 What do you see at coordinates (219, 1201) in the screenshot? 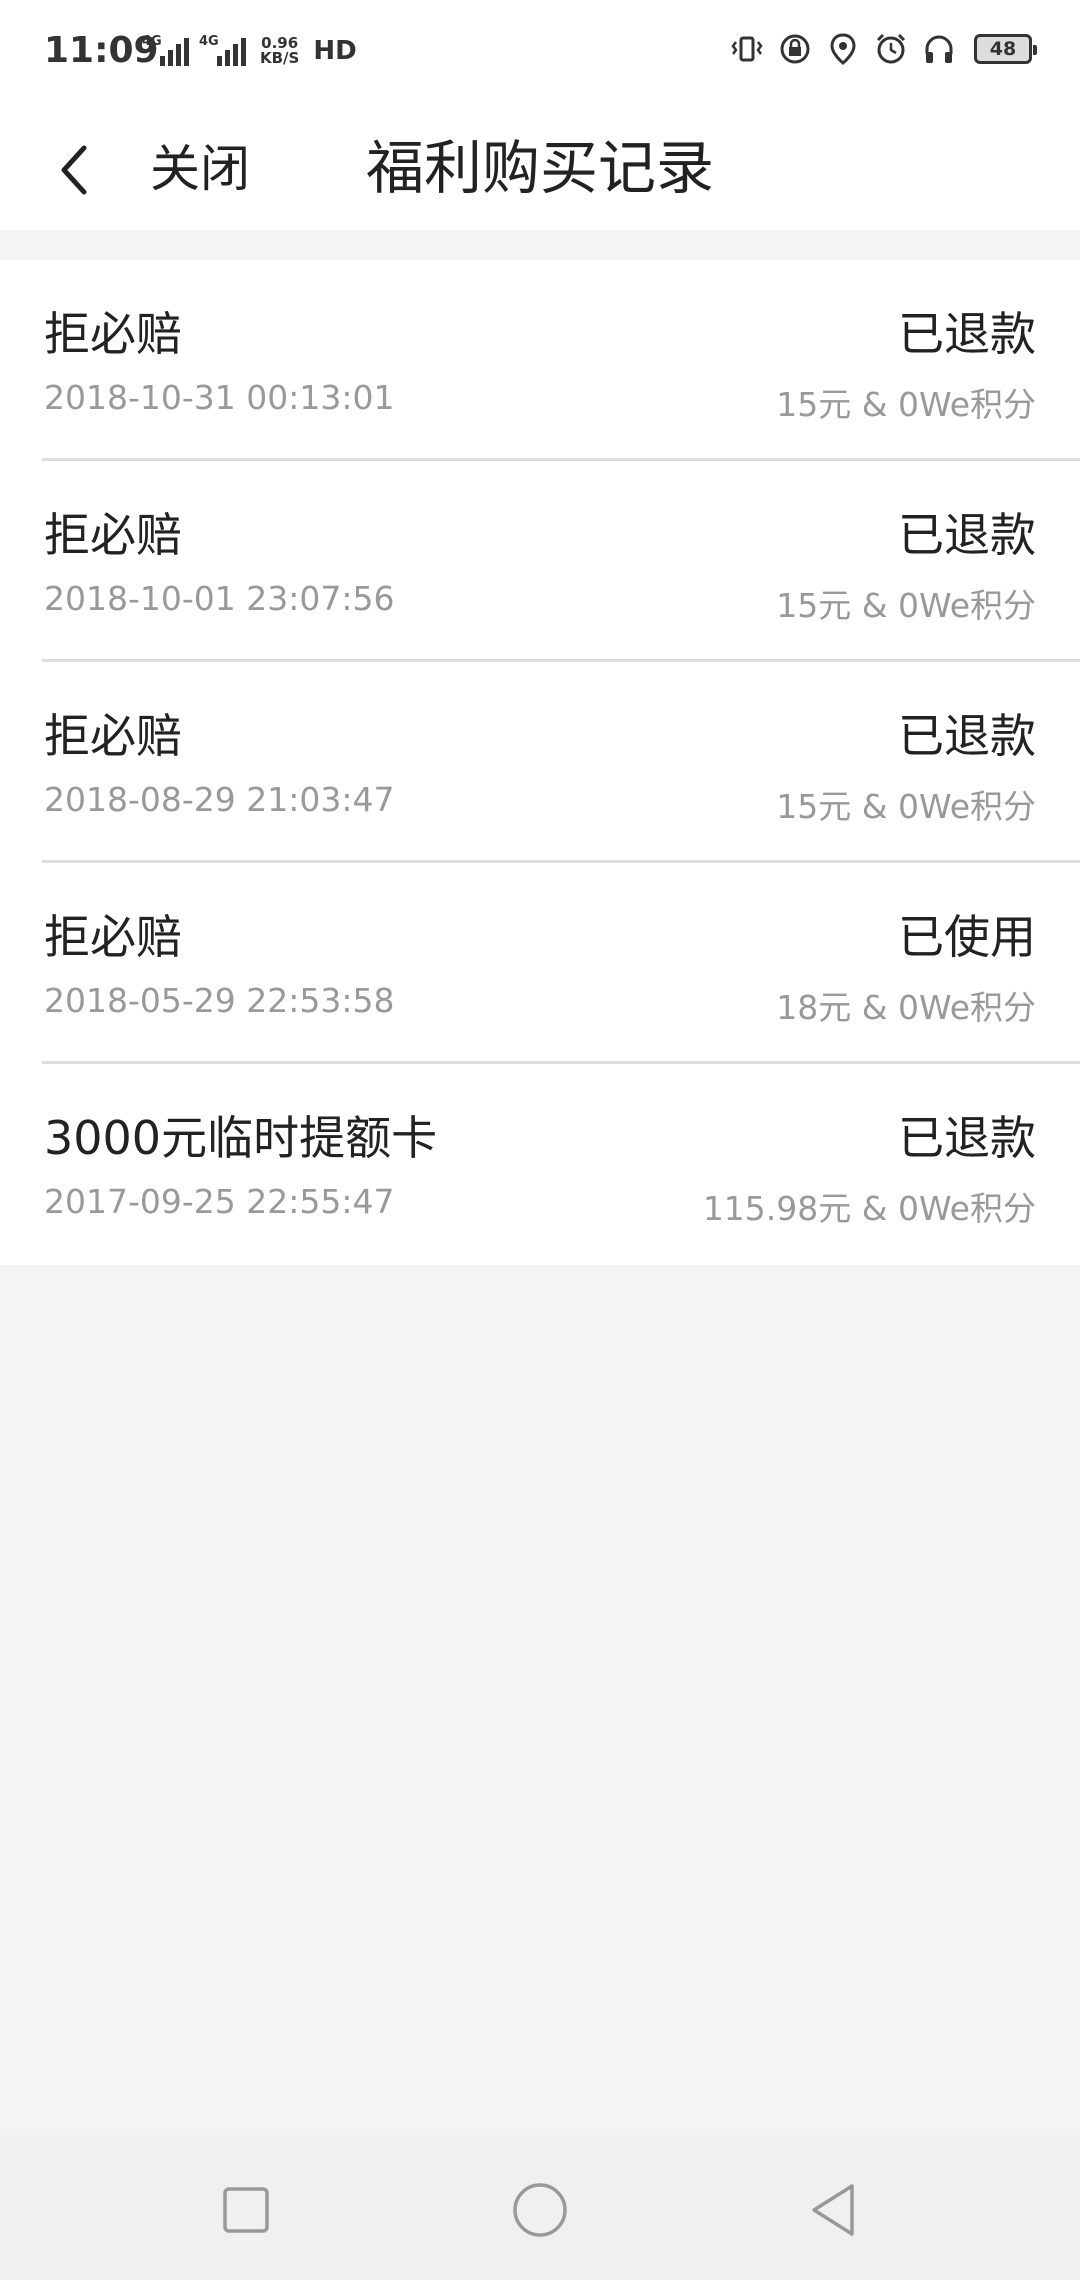
I see `record-time: 2017-09-25 22:55:47` at bounding box center [219, 1201].